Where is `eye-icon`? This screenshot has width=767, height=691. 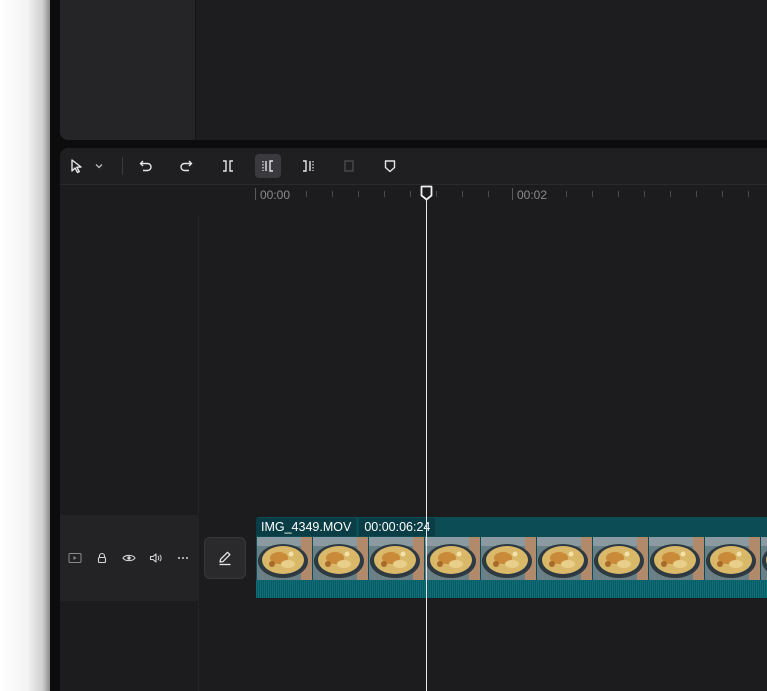 eye-icon is located at coordinates (129, 558).